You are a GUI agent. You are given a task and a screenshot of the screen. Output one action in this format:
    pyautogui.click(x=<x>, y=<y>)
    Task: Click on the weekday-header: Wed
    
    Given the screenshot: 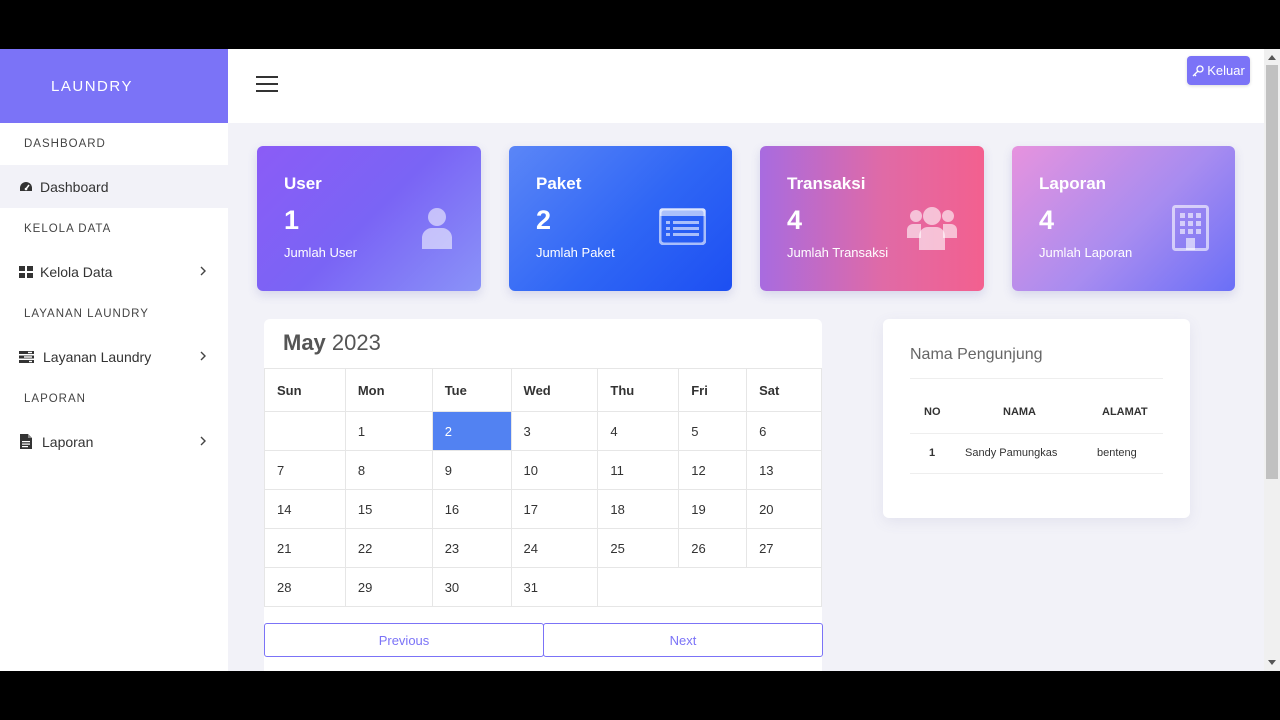 What is the action you would take?
    pyautogui.click(x=554, y=390)
    